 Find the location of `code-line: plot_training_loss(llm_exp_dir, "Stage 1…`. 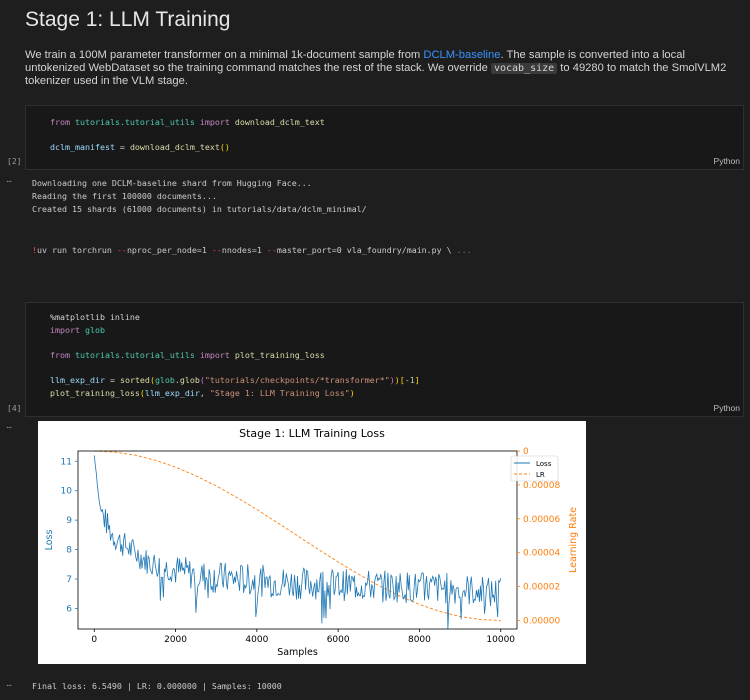

code-line: plot_training_loss(llm_exp_dir, "Stage 1… is located at coordinates (202, 393).